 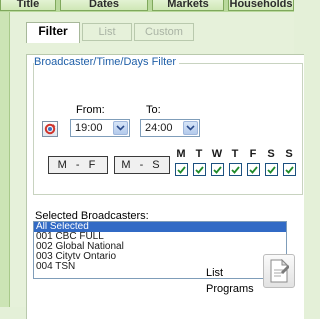 What do you see at coordinates (181, 154) in the screenshot?
I see `day-label-mon: M` at bounding box center [181, 154].